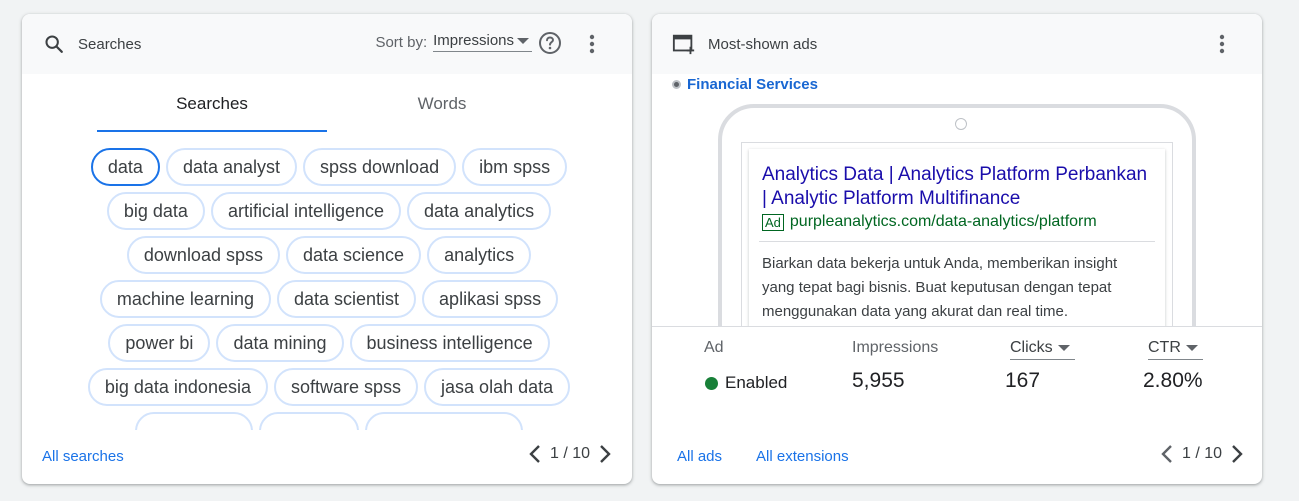 The width and height of the screenshot is (1299, 501). I want to click on phone-camera-icon, so click(961, 124).